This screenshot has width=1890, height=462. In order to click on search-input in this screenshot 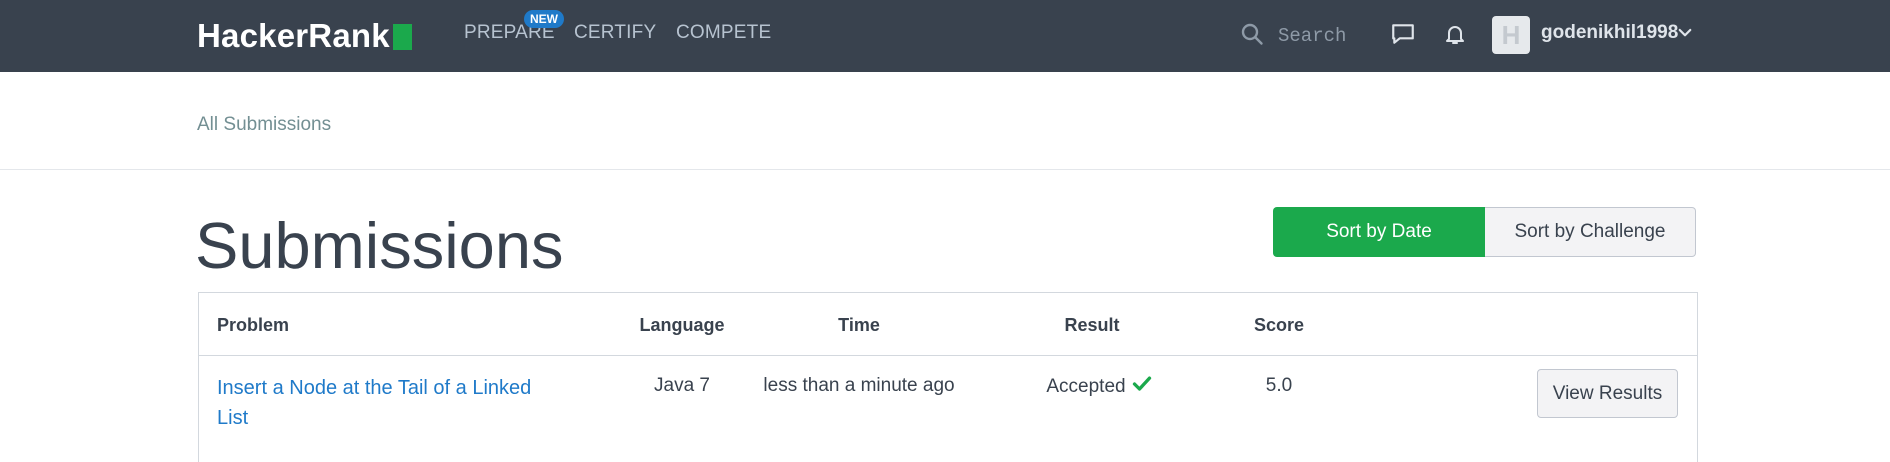, I will do `click(1328, 36)`.